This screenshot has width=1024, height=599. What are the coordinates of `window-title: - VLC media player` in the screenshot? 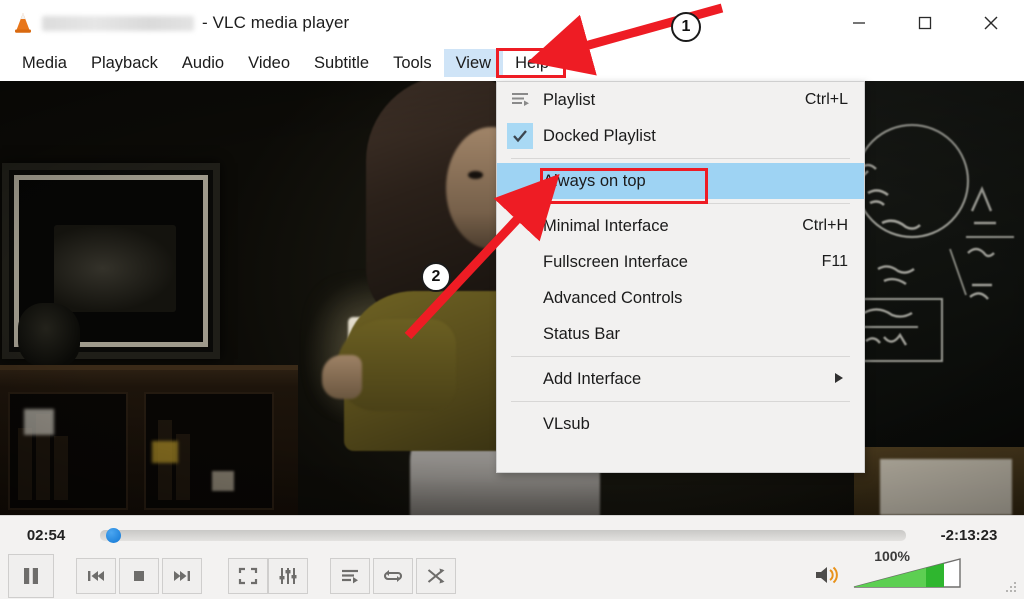 It's located at (195, 23).